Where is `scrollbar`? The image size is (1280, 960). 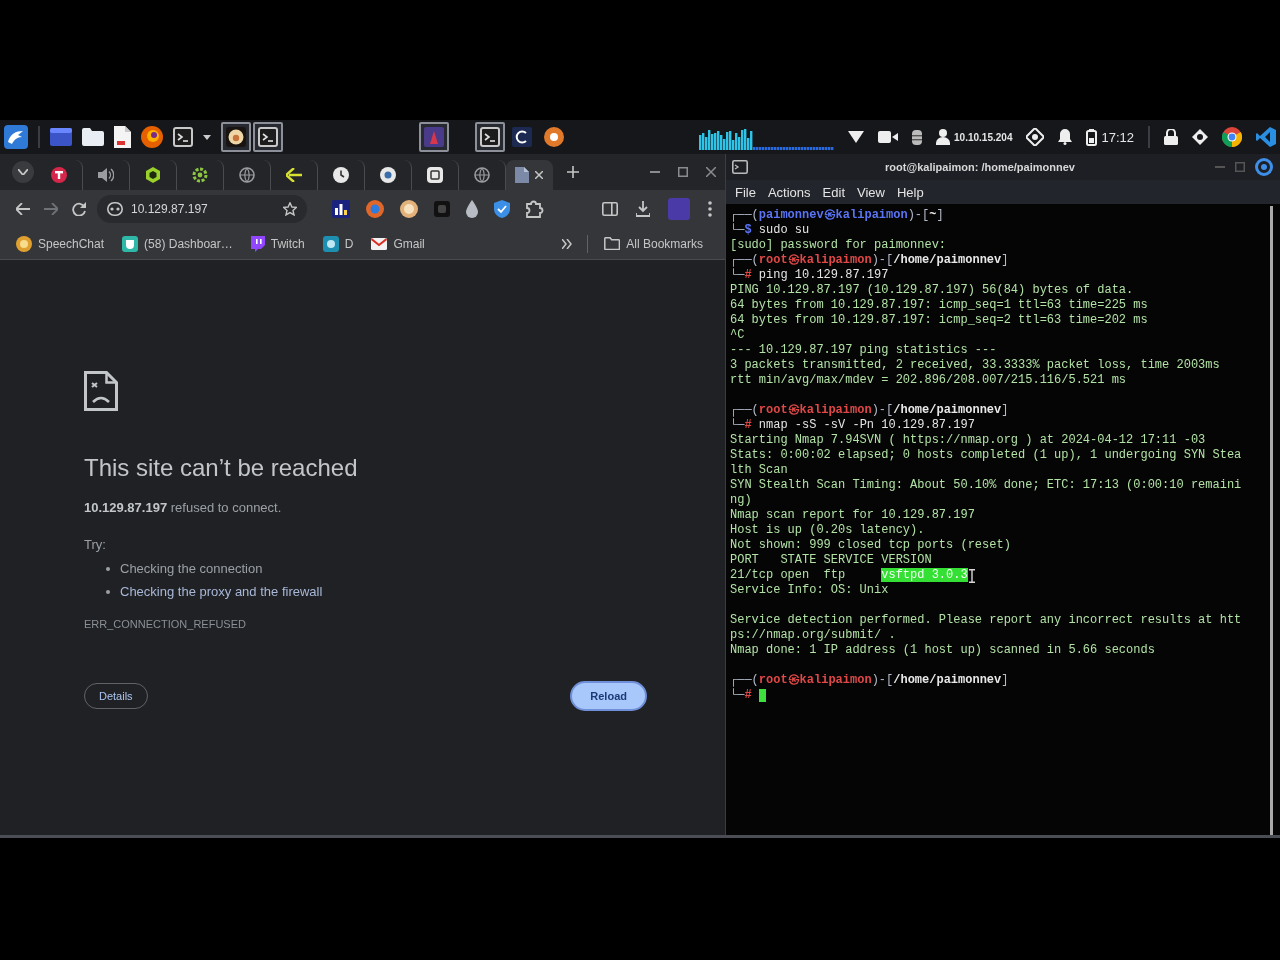
scrollbar is located at coordinates (1271, 520).